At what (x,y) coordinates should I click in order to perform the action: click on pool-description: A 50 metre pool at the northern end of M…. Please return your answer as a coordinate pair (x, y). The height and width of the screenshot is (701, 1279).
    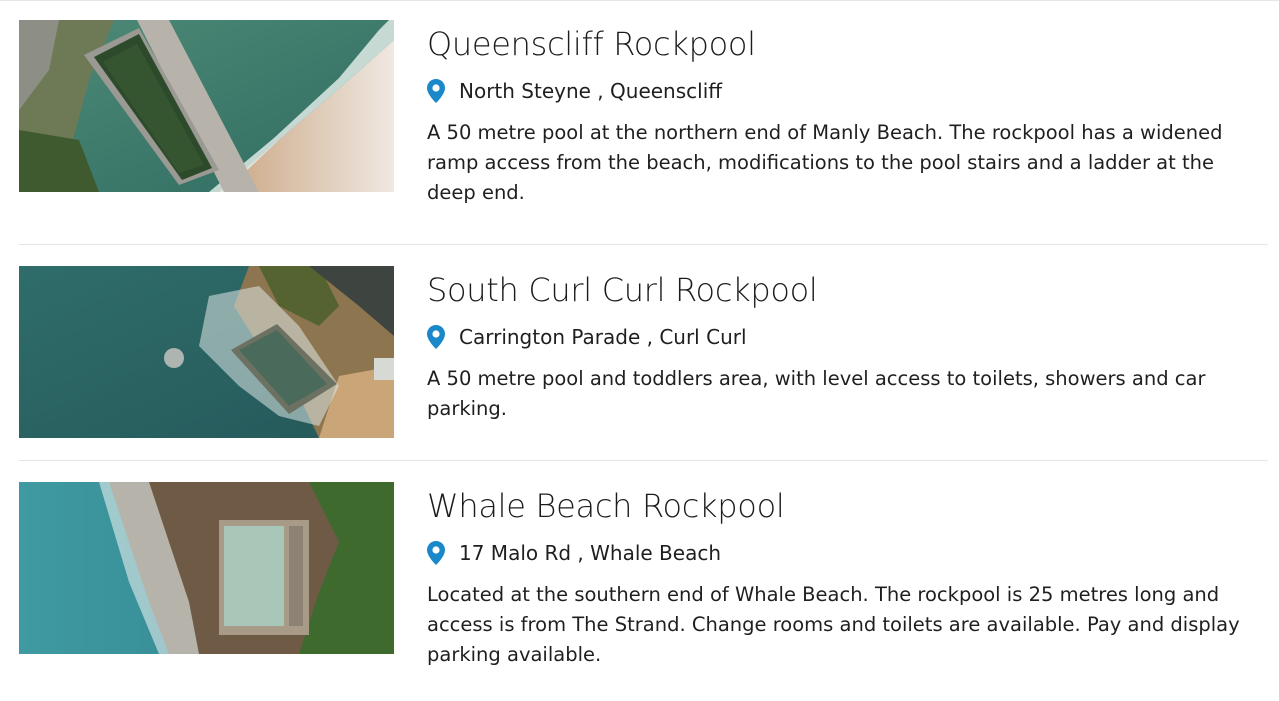
    Looking at the image, I should click on (825, 162).